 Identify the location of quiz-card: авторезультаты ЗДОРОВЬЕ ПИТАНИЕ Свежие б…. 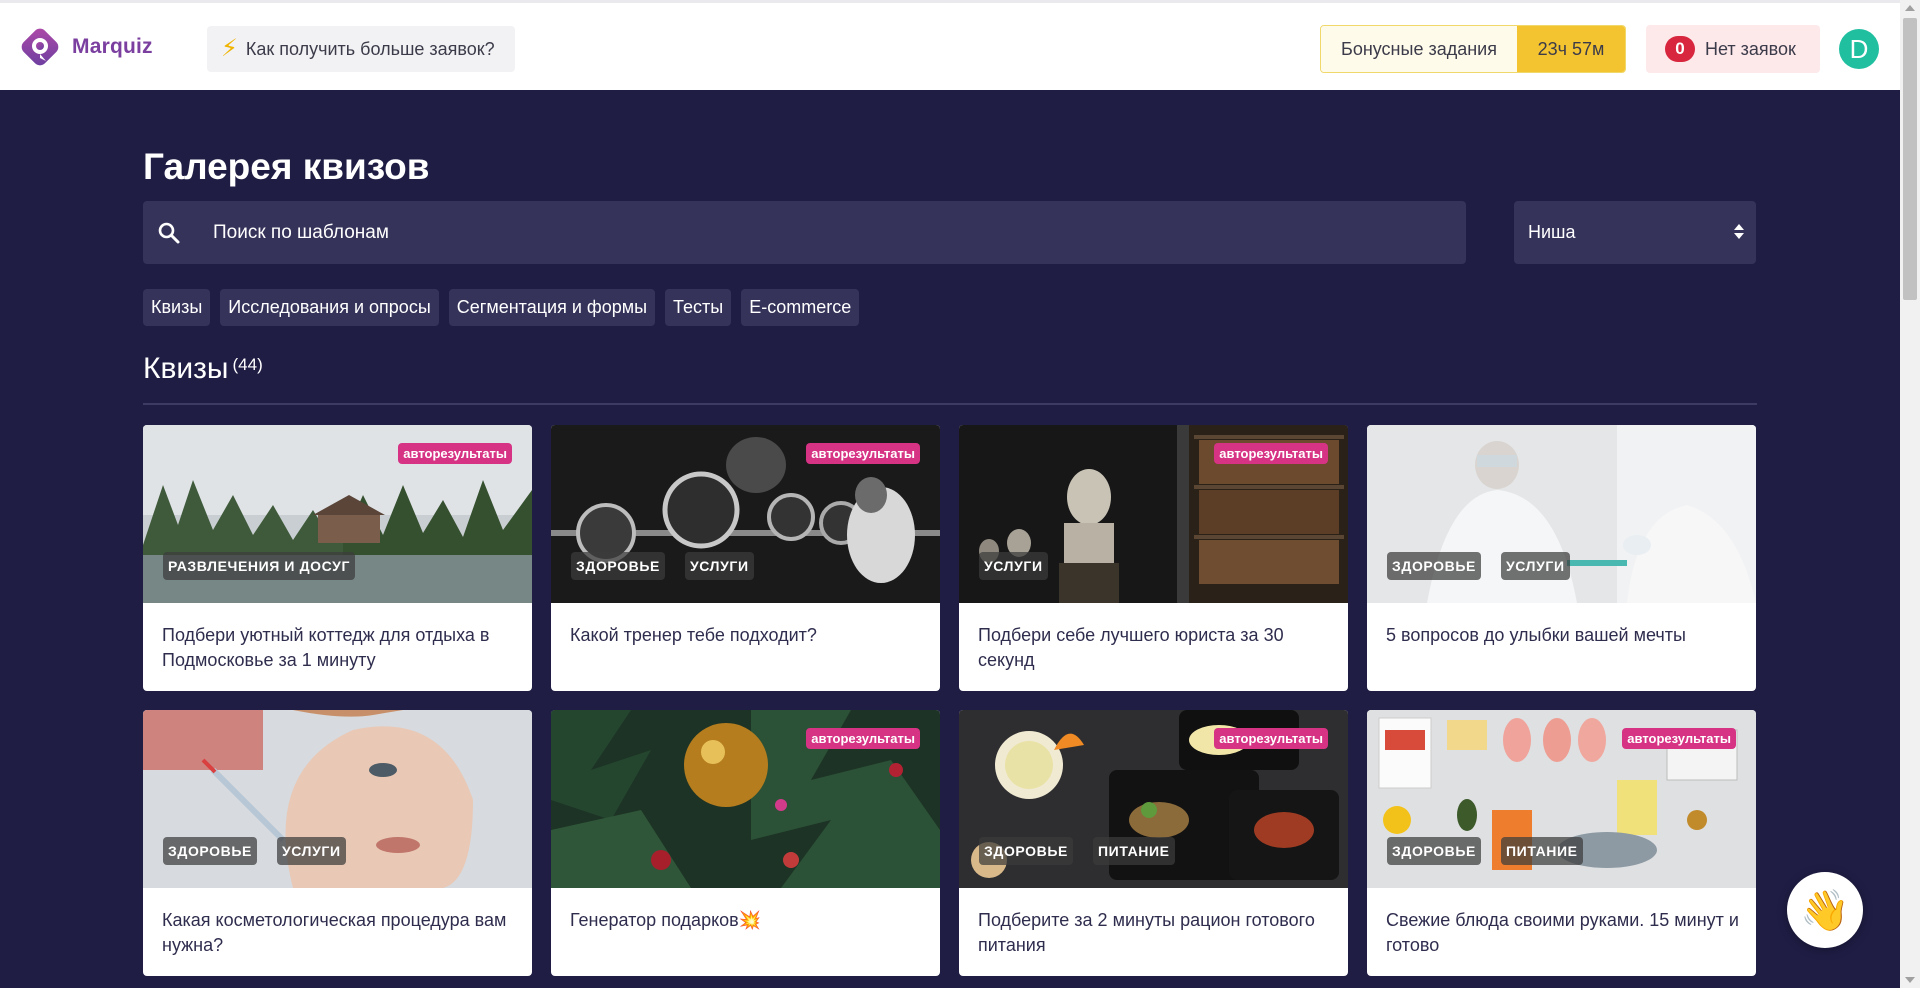
(1561, 843).